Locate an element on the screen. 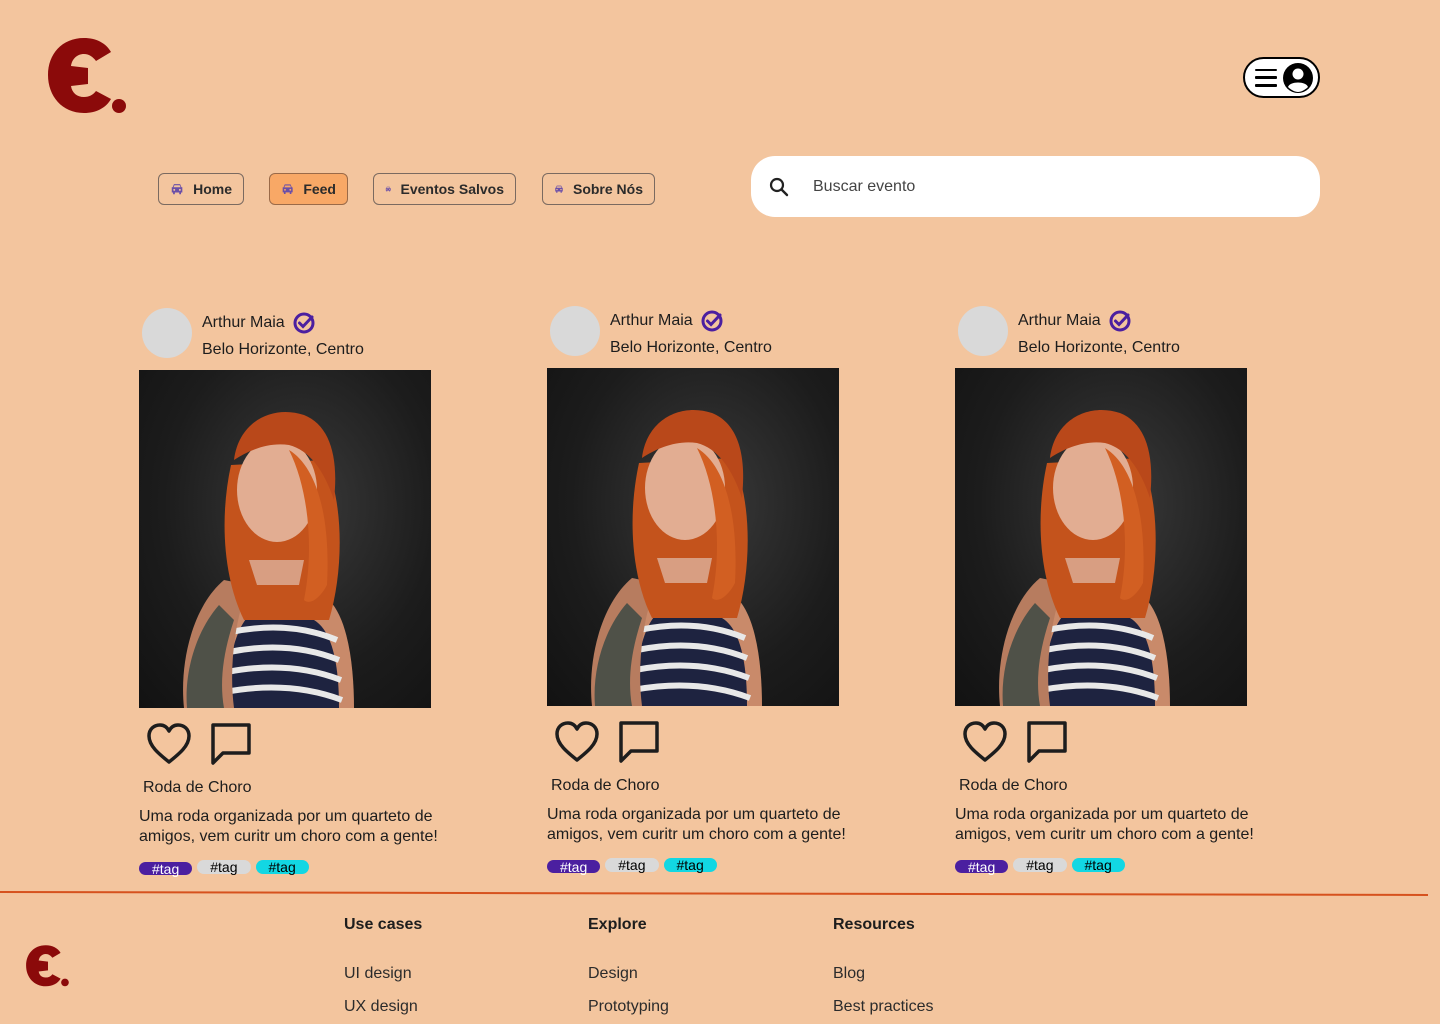 This screenshot has width=1440, height=1024. footer-heading: Explore is located at coordinates (617, 924).